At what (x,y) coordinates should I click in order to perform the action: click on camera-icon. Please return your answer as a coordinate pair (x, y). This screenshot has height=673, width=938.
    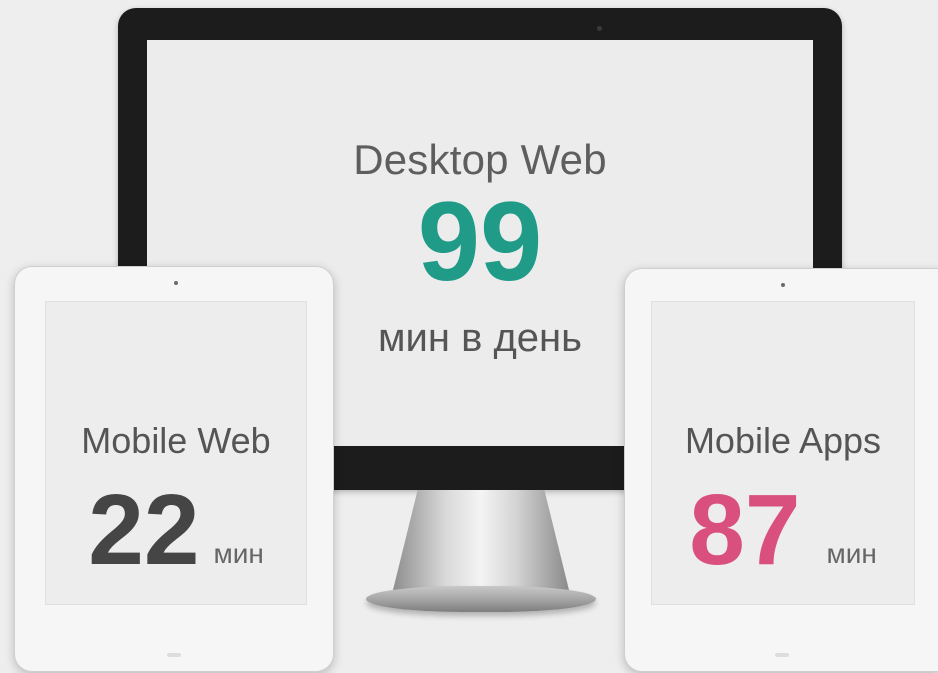
    Looking at the image, I should click on (599, 28).